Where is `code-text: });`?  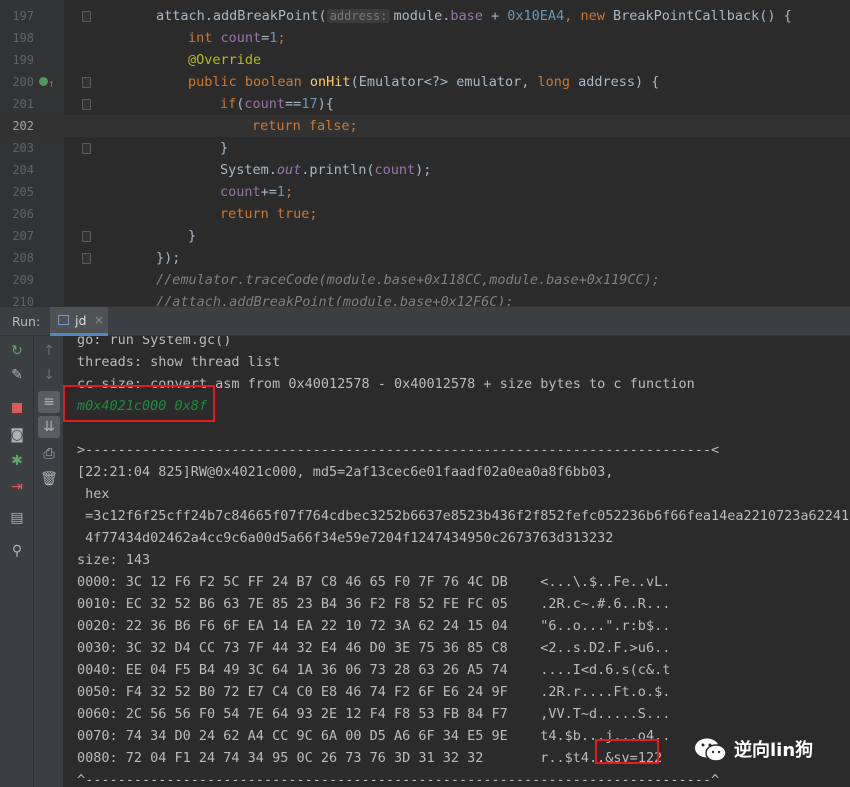
code-text: }); is located at coordinates (168, 258).